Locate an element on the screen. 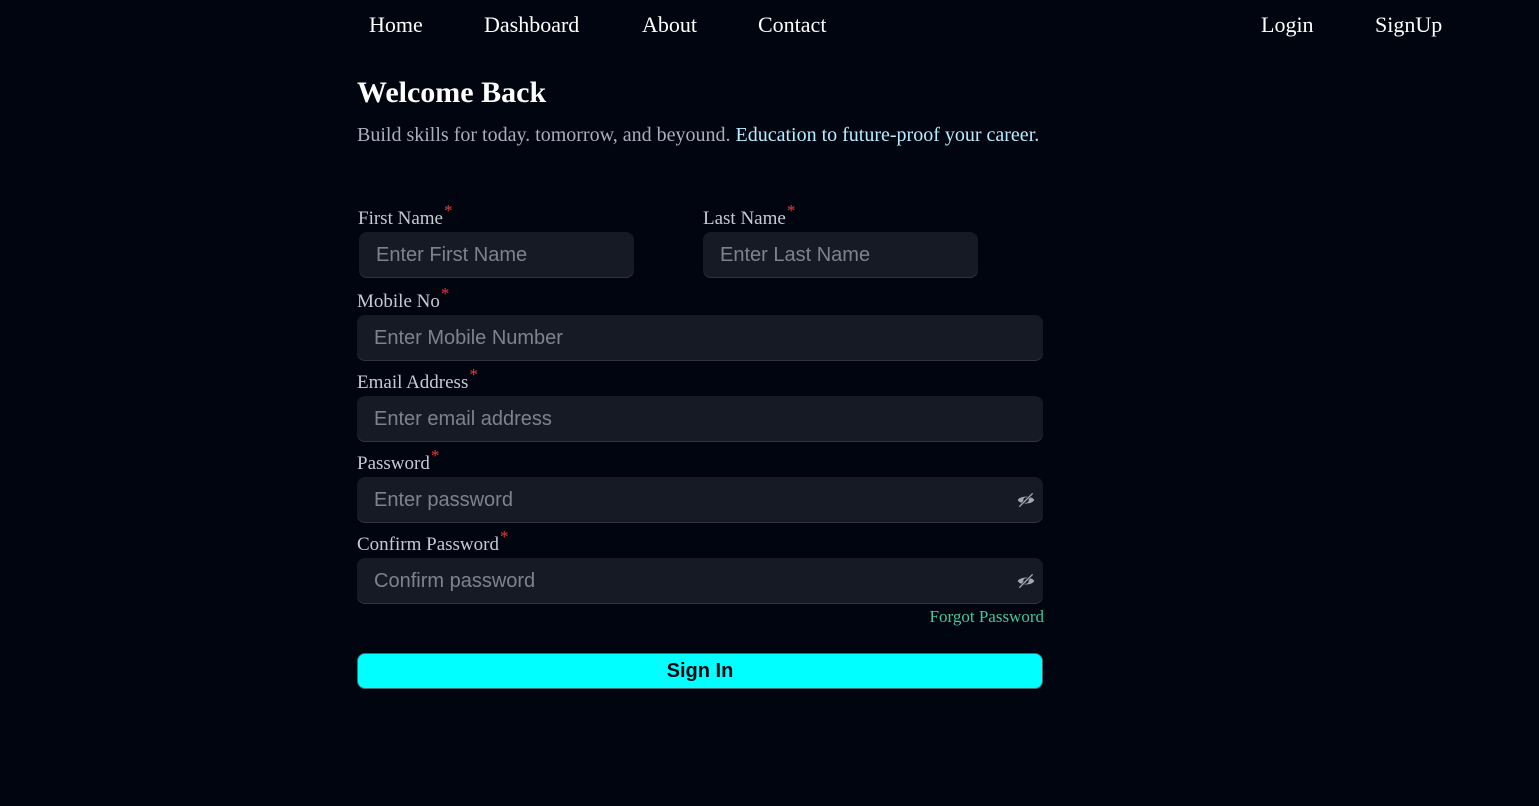 This screenshot has width=1539, height=806. mobile-field is located at coordinates (700, 338).